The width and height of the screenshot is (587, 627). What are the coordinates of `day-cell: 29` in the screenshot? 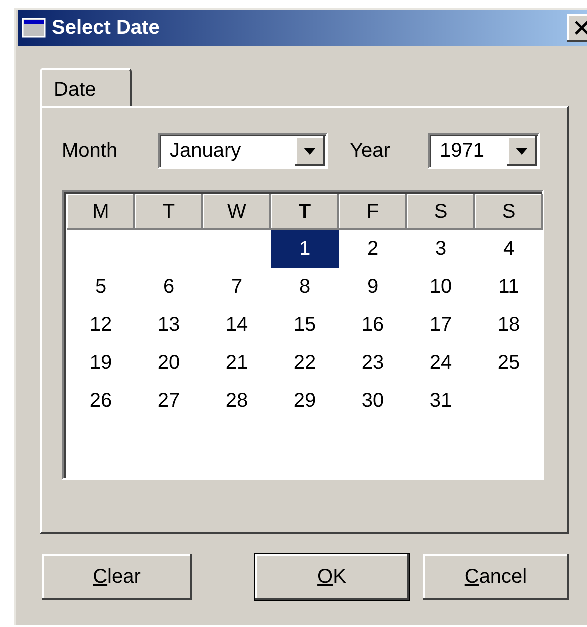 It's located at (305, 401).